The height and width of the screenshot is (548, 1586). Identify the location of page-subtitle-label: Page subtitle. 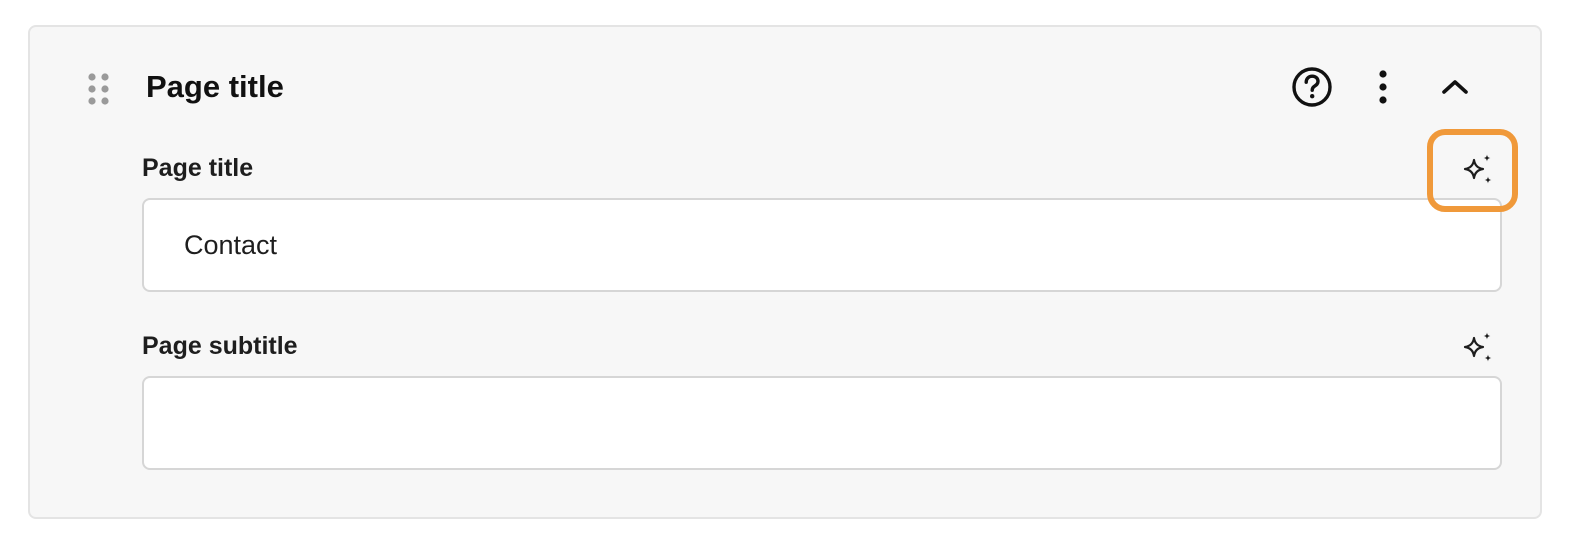
(220, 346).